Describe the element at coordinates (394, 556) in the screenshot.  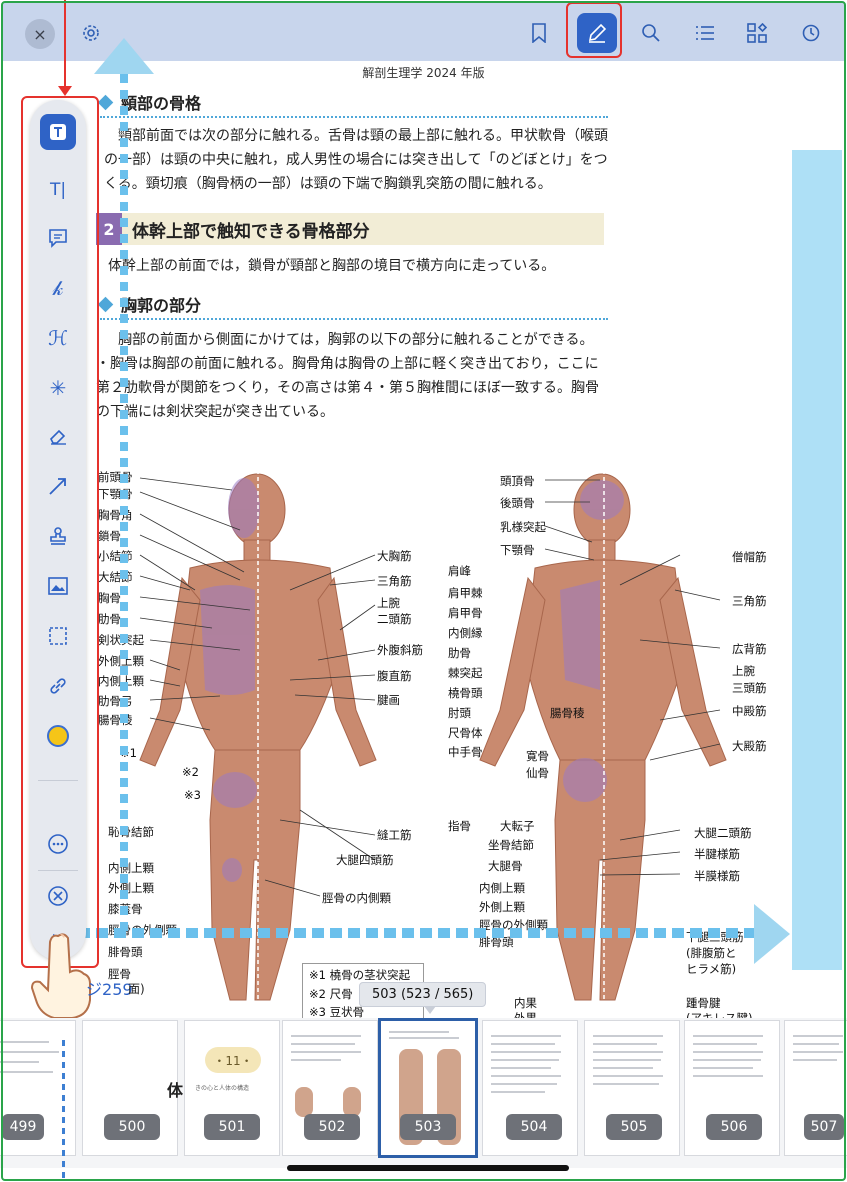
I see `label-pectoralis-major: 大胸筋` at that location.